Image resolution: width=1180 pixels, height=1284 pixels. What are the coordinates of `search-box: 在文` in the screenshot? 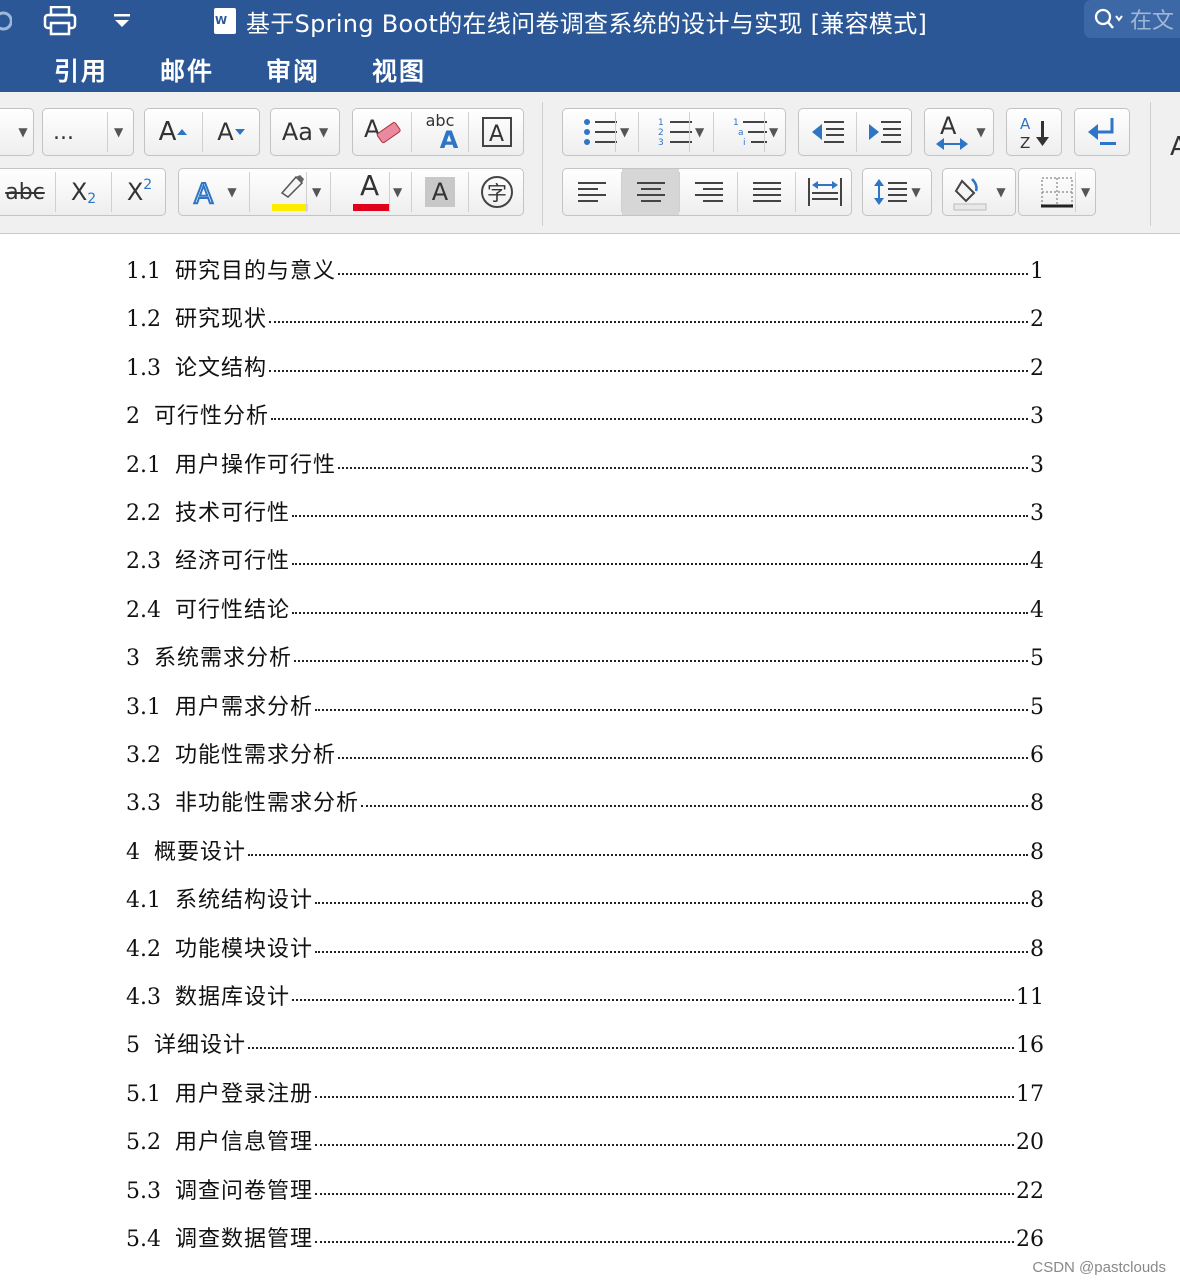 It's located at (1132, 19).